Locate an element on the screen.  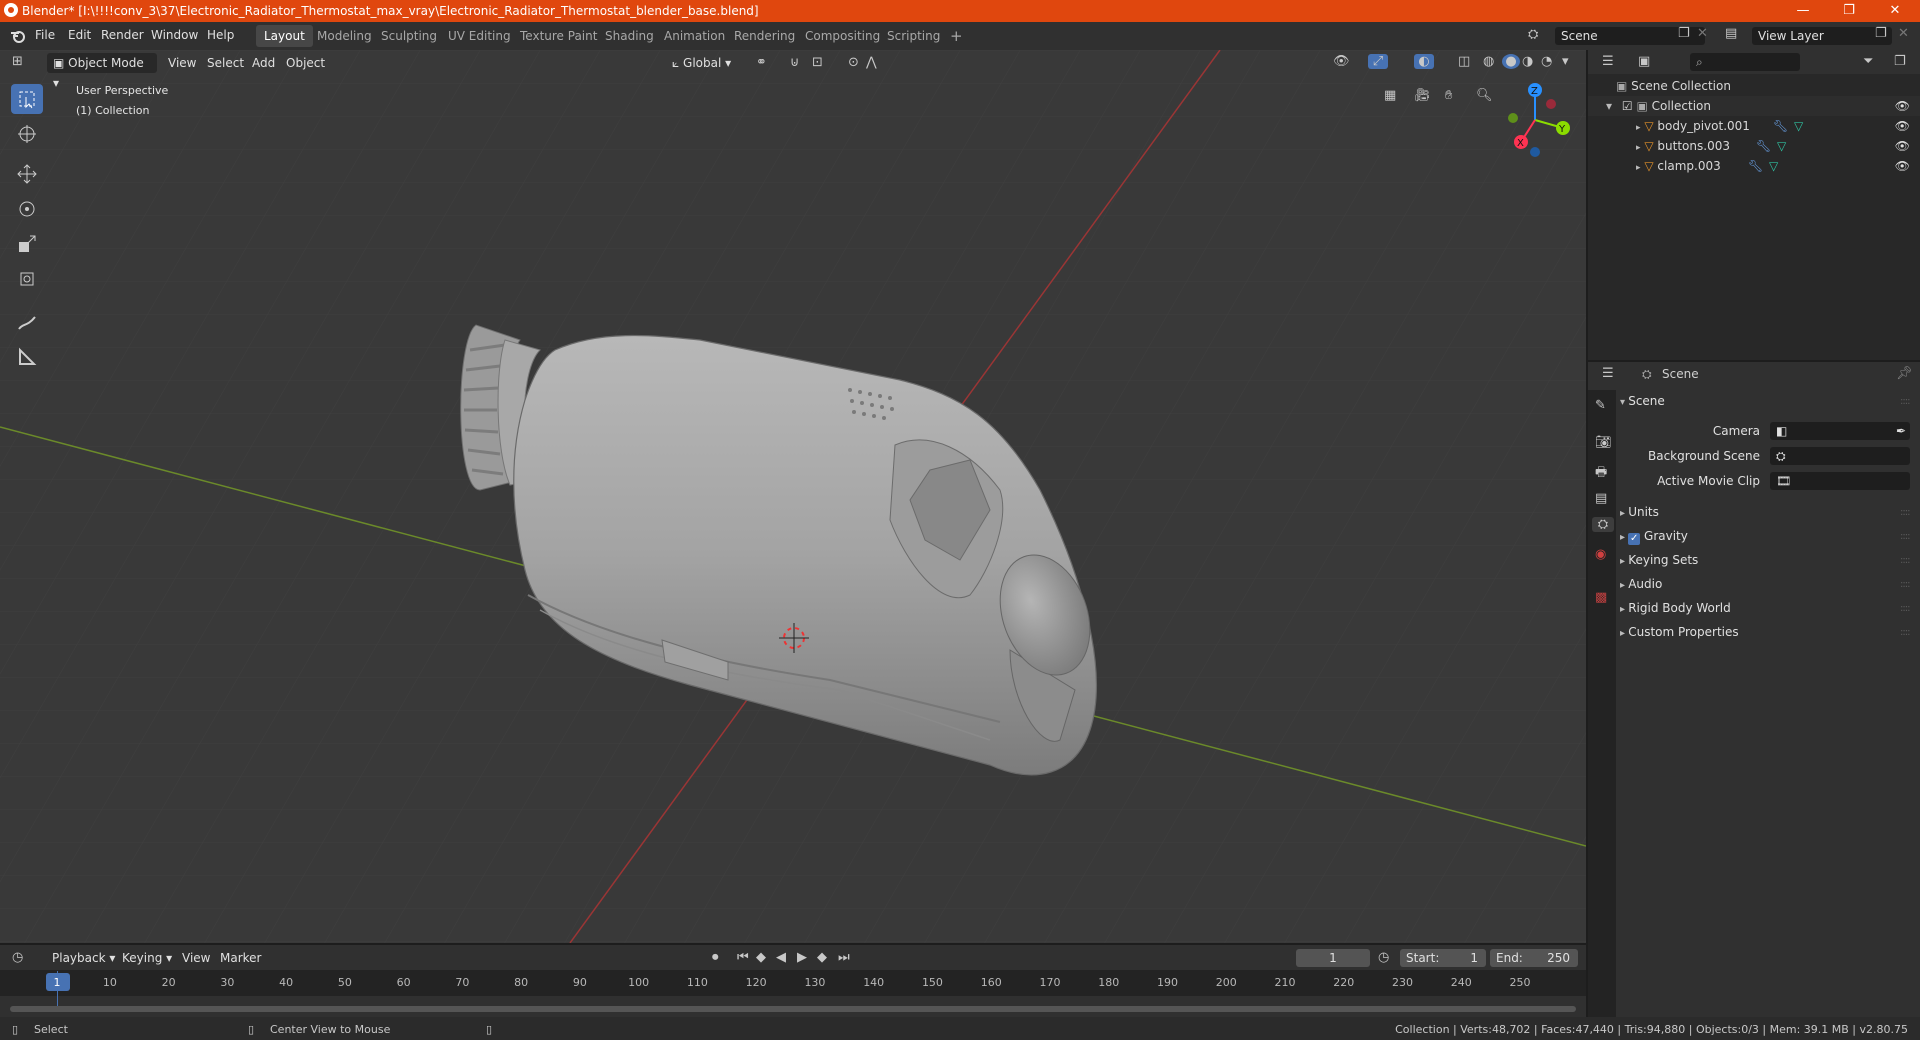
tab-scripting: Scripting is located at coordinates (913, 36).